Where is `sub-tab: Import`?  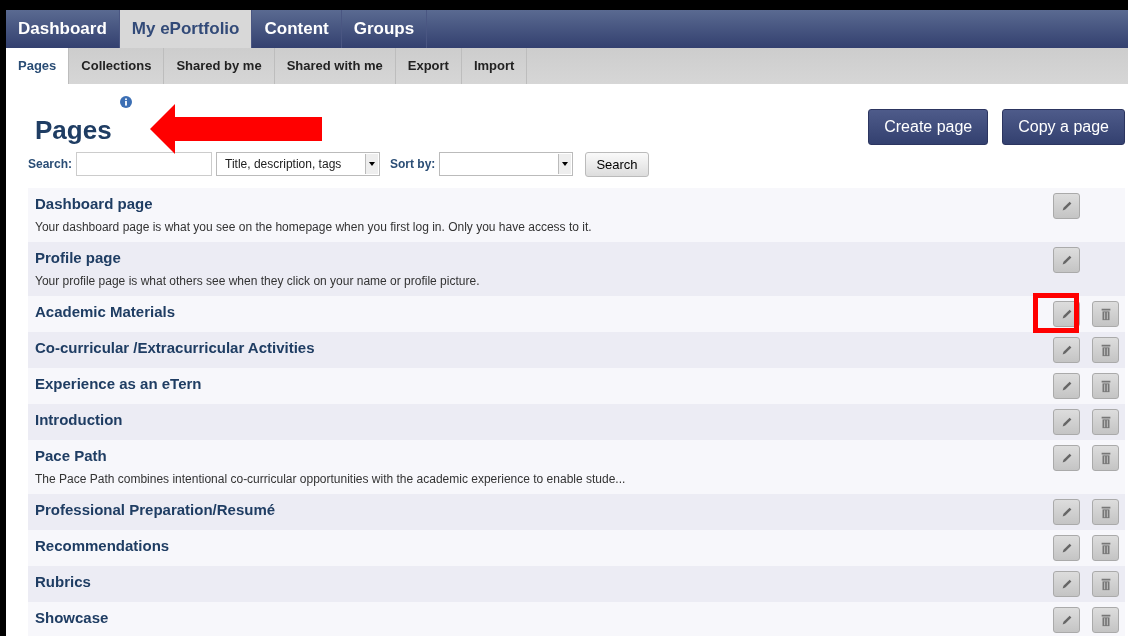
sub-tab: Import is located at coordinates (494, 66).